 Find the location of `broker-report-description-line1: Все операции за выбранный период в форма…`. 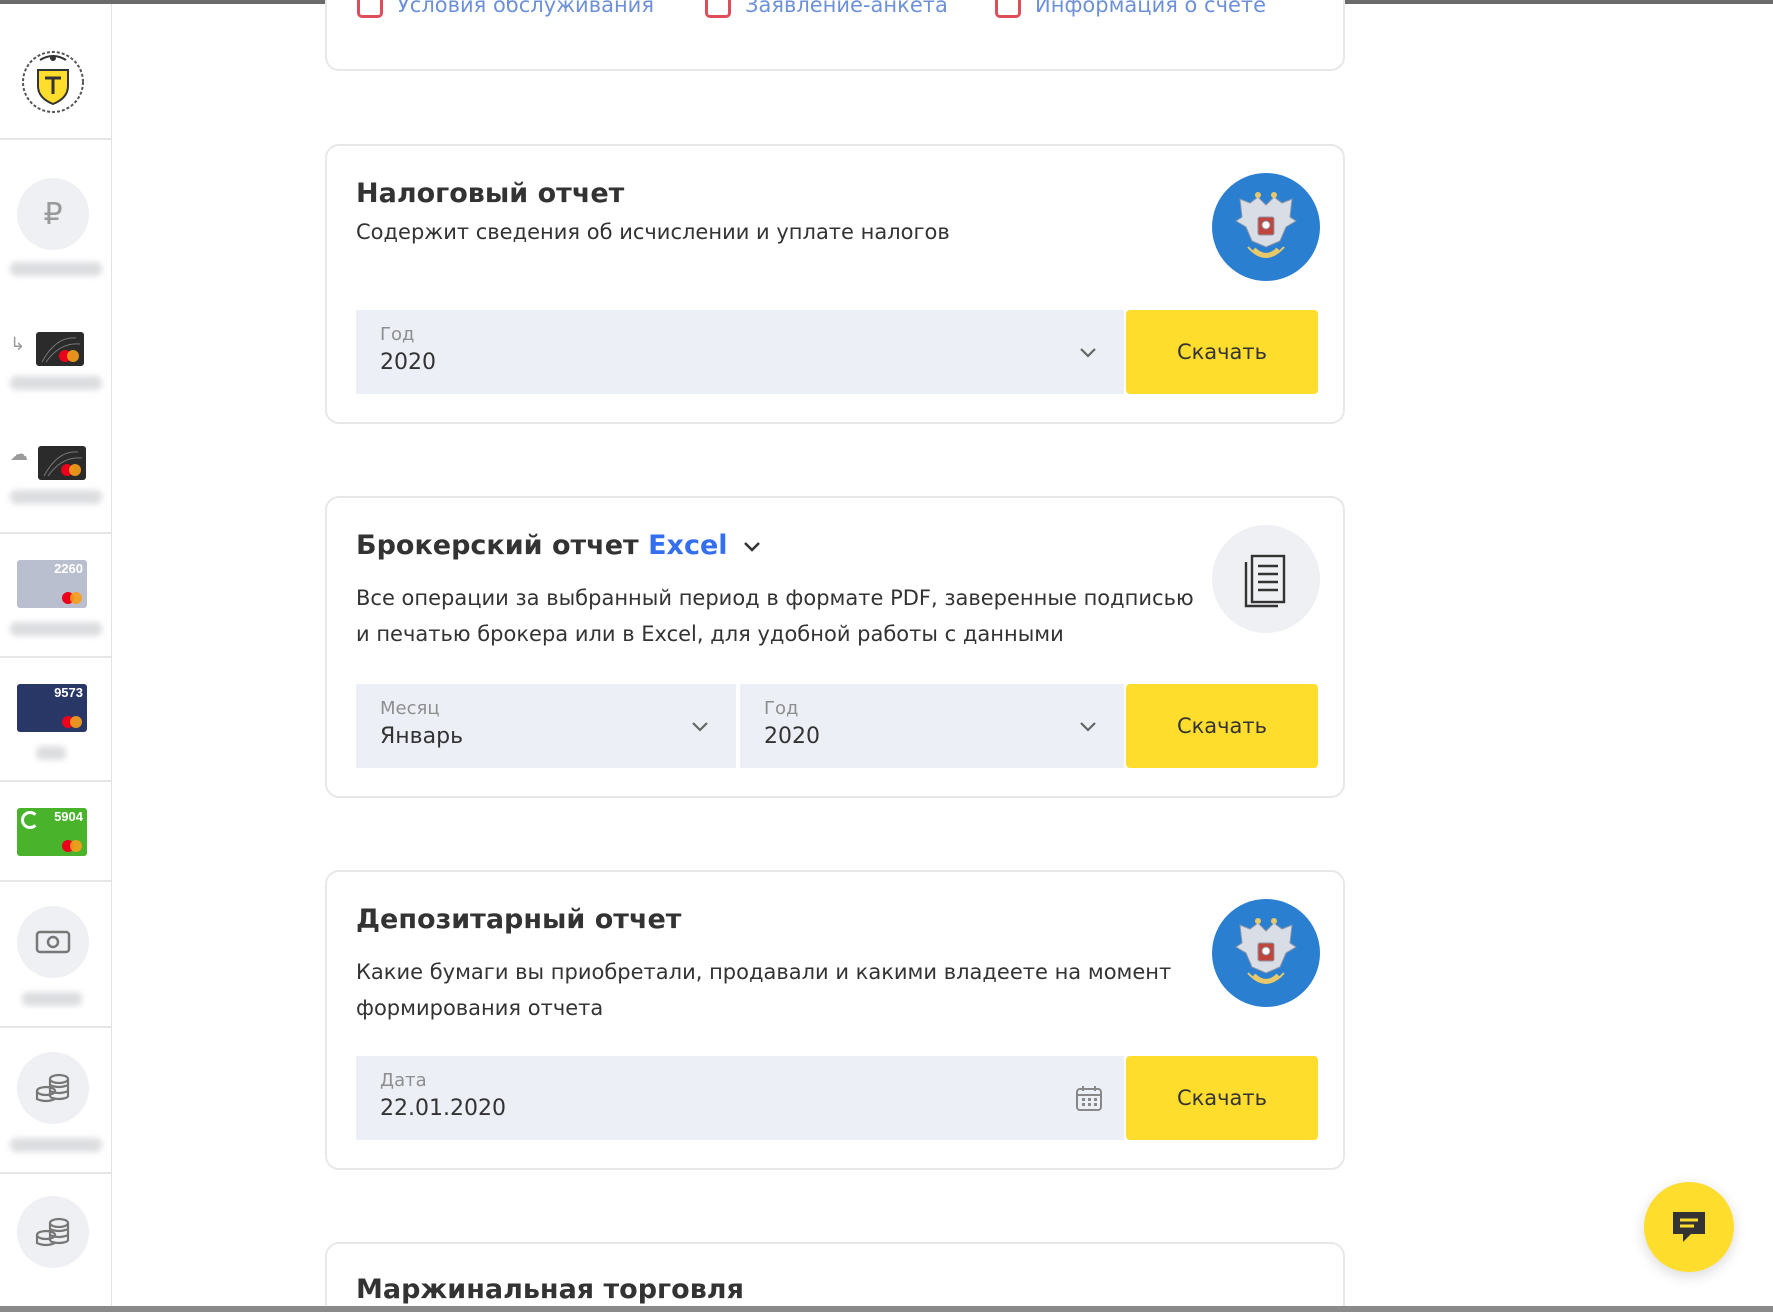

broker-report-description-line1: Все операции за выбранный период в форма… is located at coordinates (775, 598).